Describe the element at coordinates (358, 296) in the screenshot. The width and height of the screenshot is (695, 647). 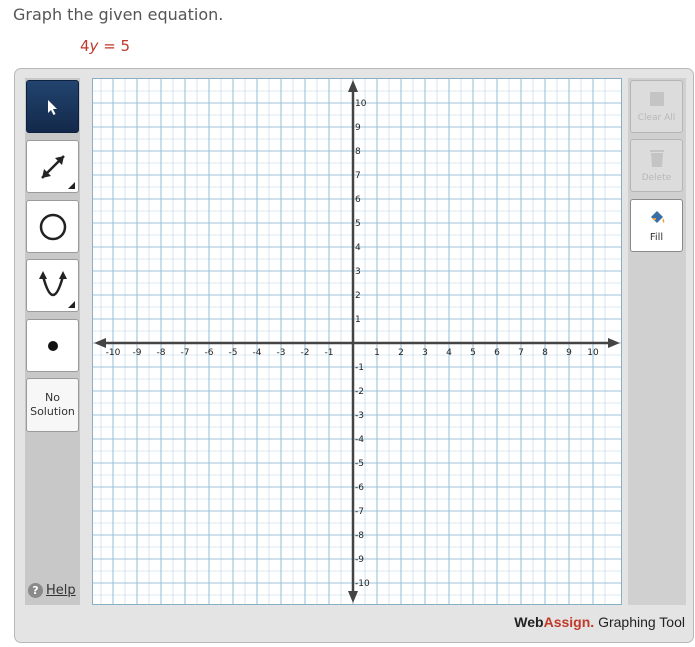
I see `y-tick-label: 2` at that location.